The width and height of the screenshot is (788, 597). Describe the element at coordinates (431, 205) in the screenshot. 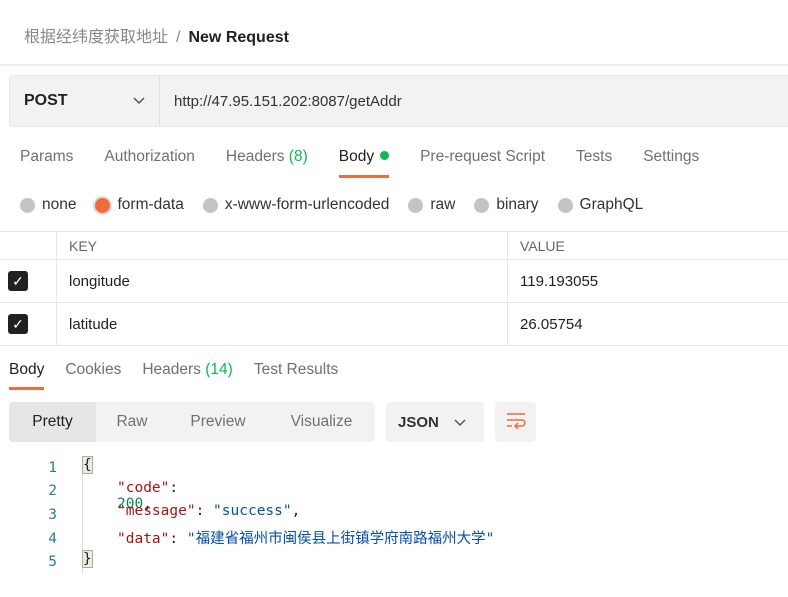

I see `radio-raw: raw` at that location.